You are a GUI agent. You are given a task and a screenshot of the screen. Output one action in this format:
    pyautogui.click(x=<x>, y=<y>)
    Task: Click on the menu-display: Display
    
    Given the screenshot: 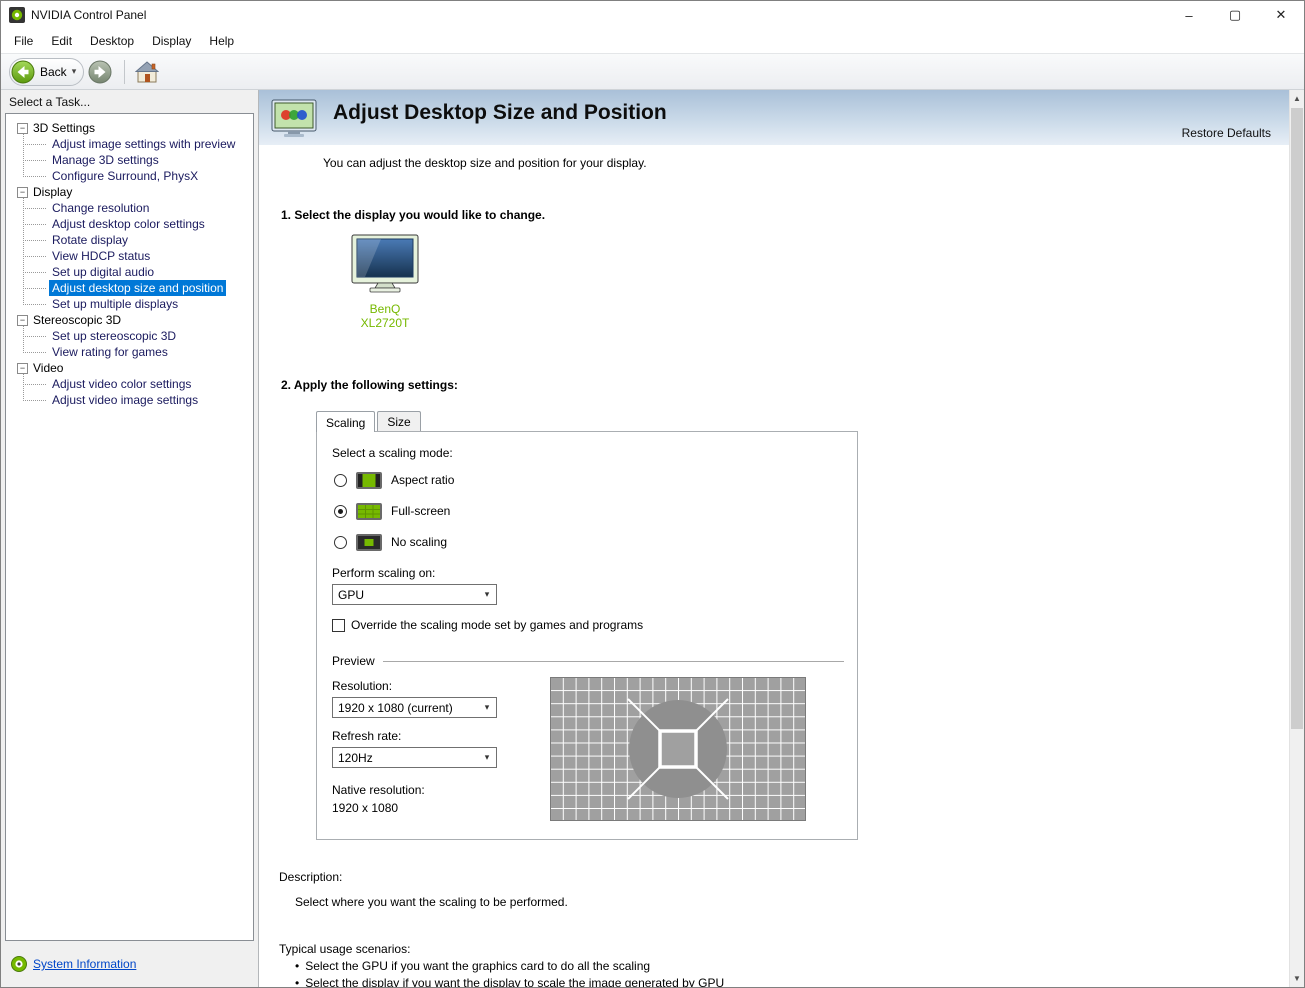 What is the action you would take?
    pyautogui.click(x=171, y=41)
    